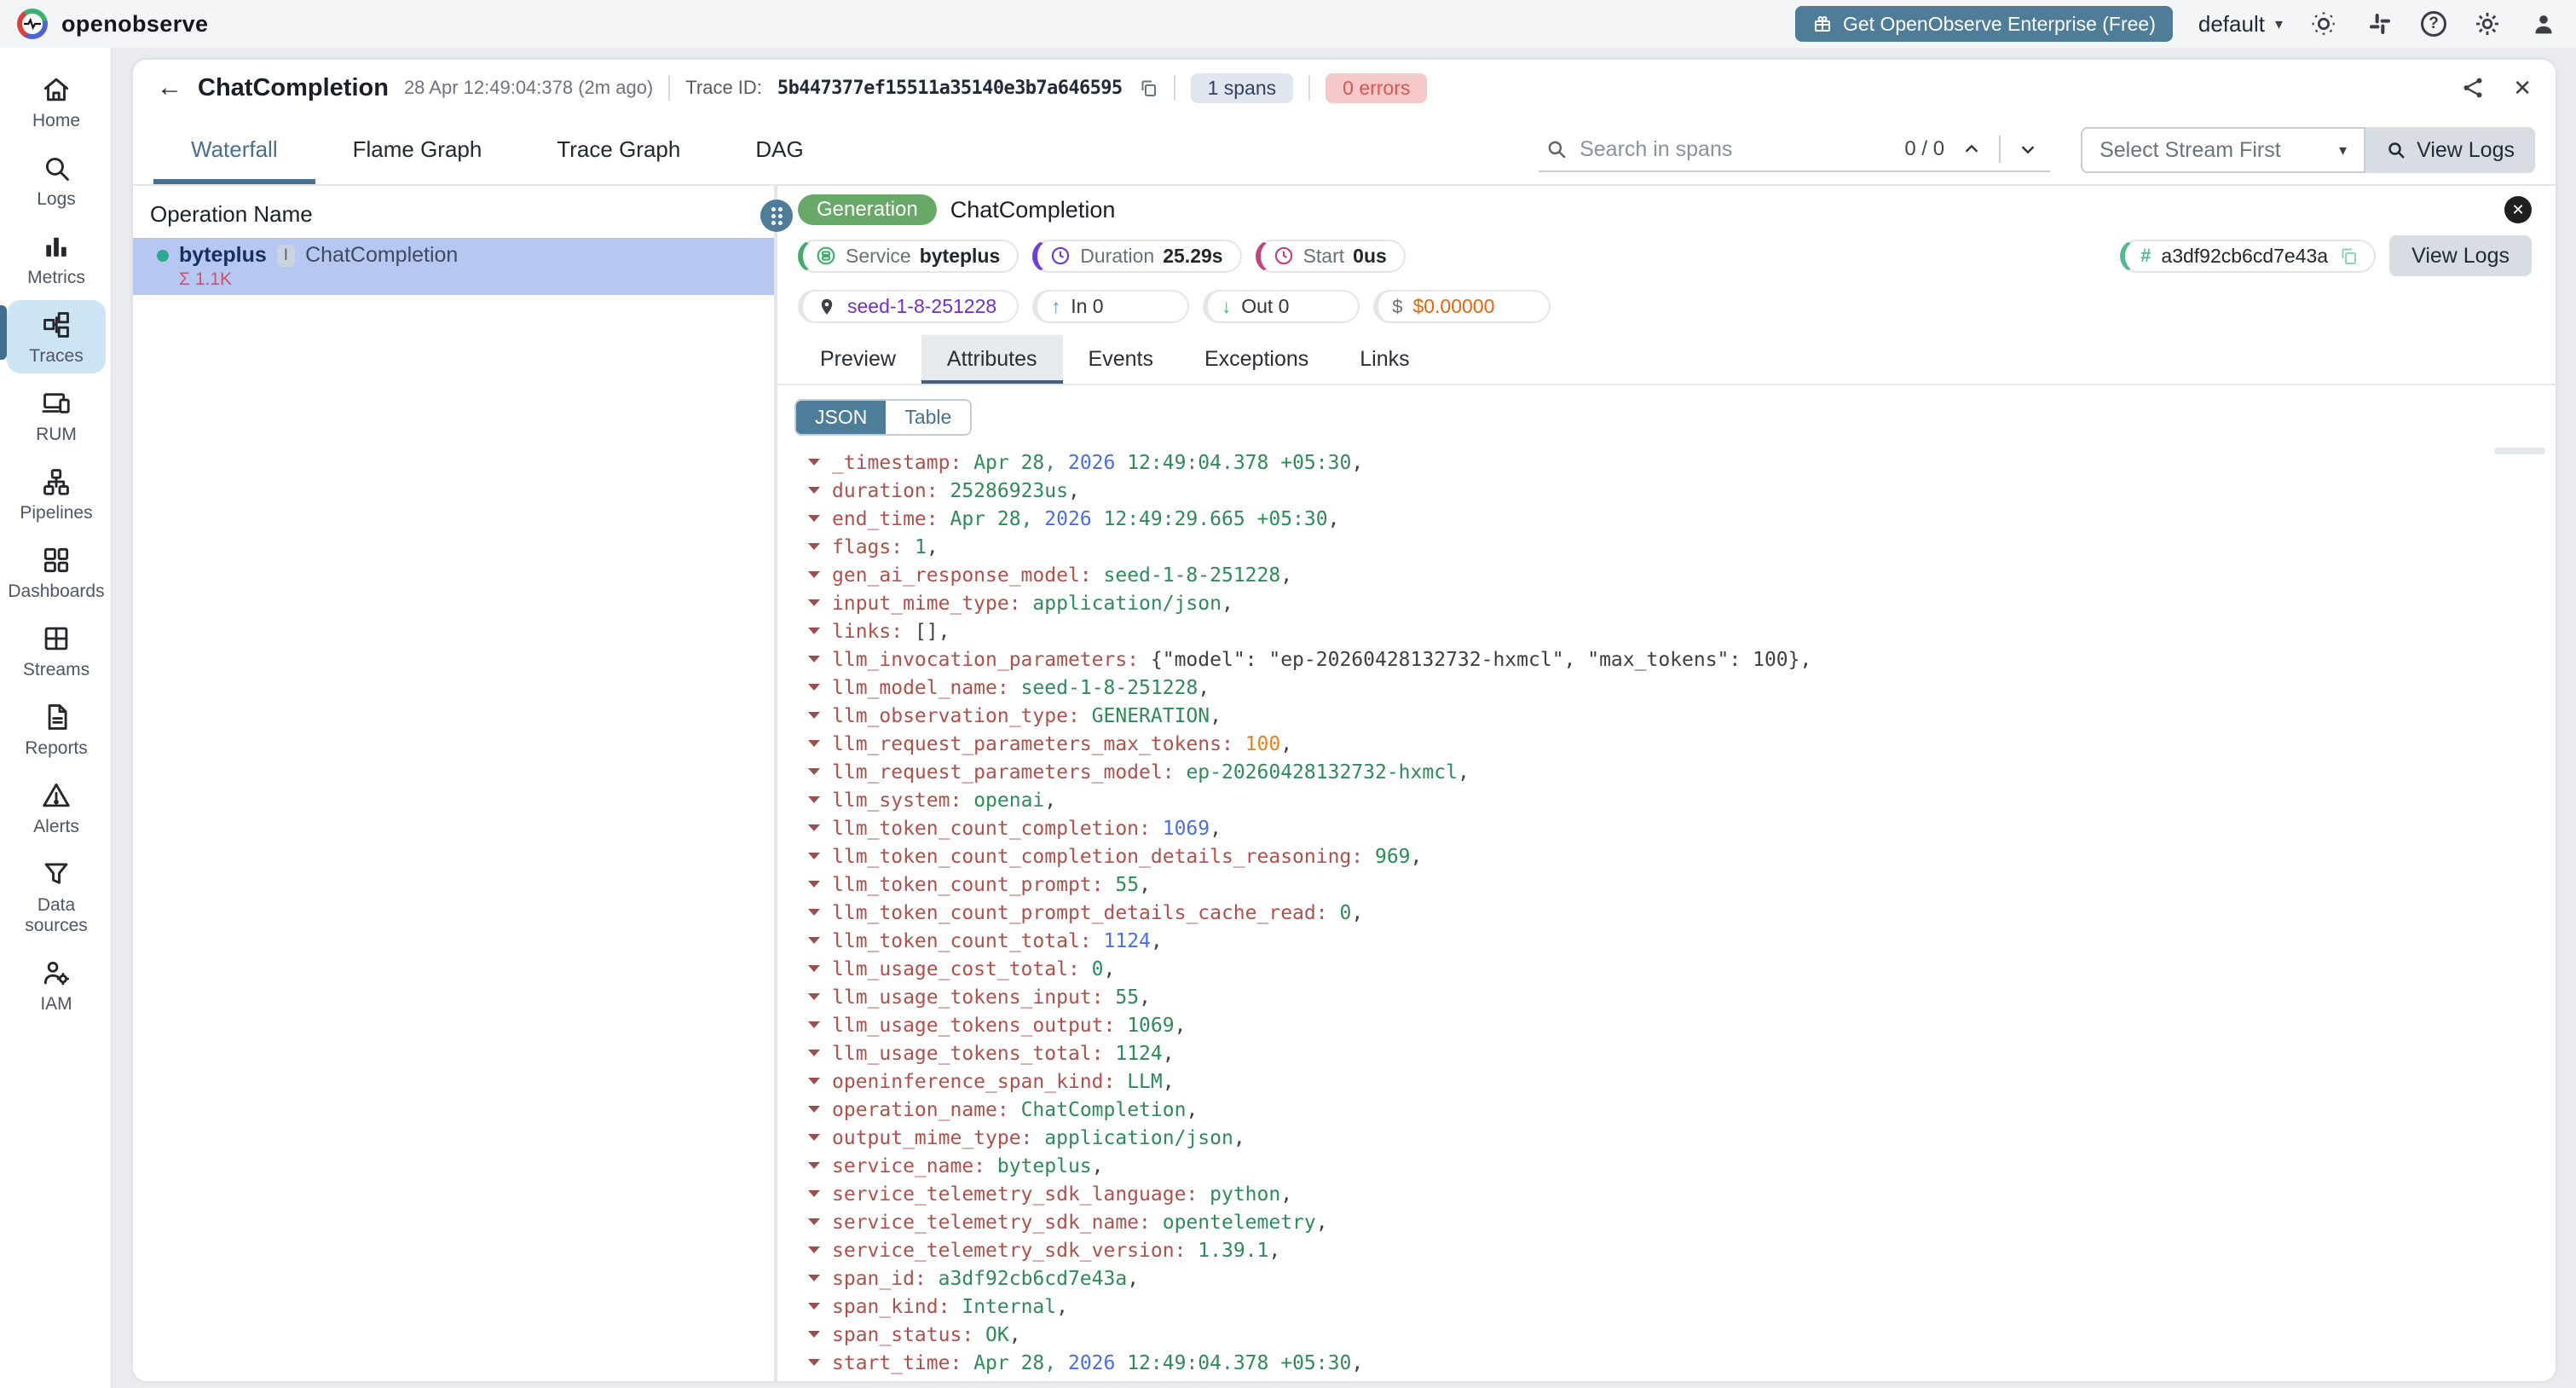  Describe the element at coordinates (2522, 88) in the screenshot. I see `close-icon: ✕` at that location.